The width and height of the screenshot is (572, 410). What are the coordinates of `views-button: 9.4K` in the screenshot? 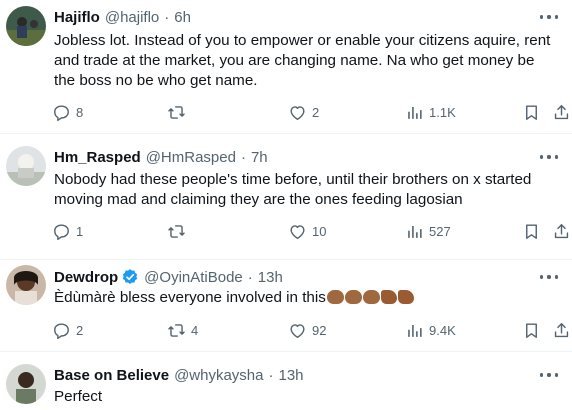 It's located at (430, 330).